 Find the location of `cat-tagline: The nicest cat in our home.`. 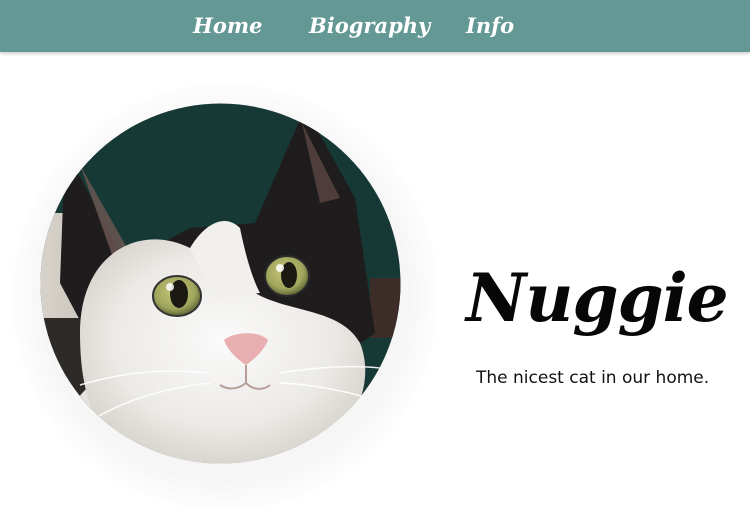

cat-tagline: The nicest cat in our home. is located at coordinates (593, 378).